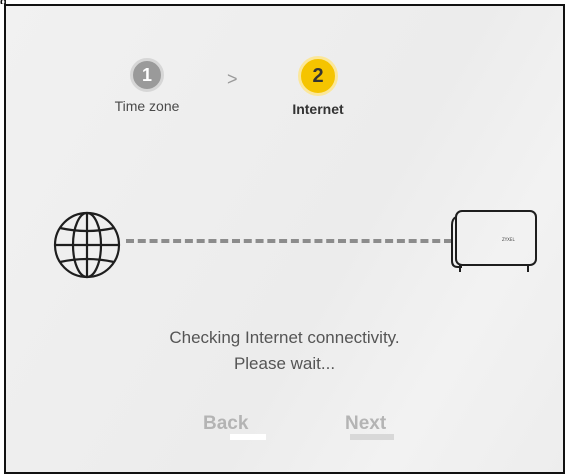 The image size is (572, 474). I want to click on step-time-zone: 1 Time zone, so click(147, 86).